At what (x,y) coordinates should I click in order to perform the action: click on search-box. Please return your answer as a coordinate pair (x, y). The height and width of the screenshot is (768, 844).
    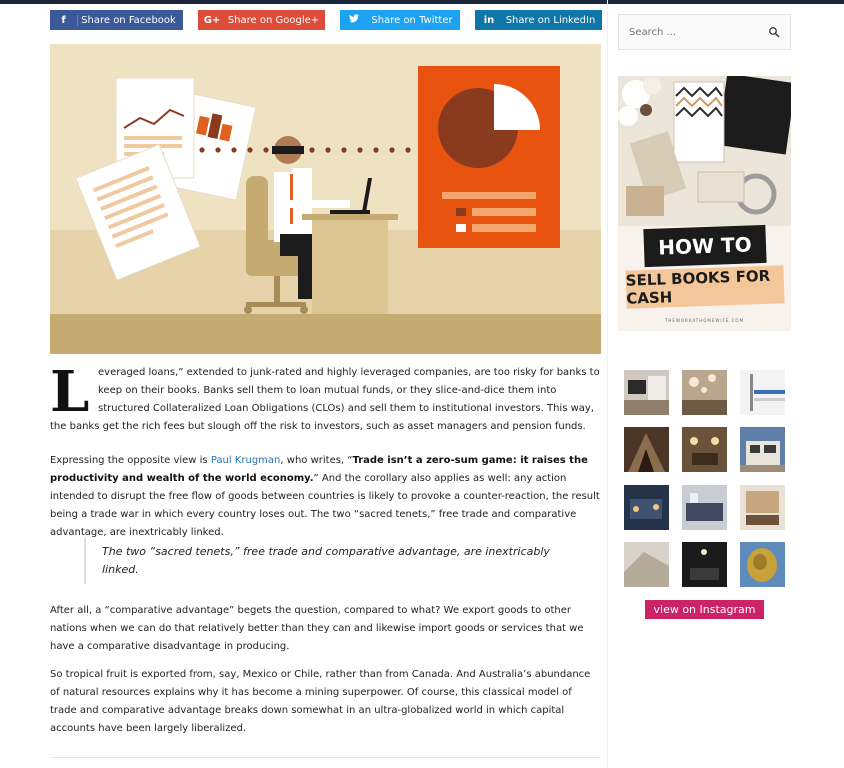
    Looking at the image, I should click on (704, 32).